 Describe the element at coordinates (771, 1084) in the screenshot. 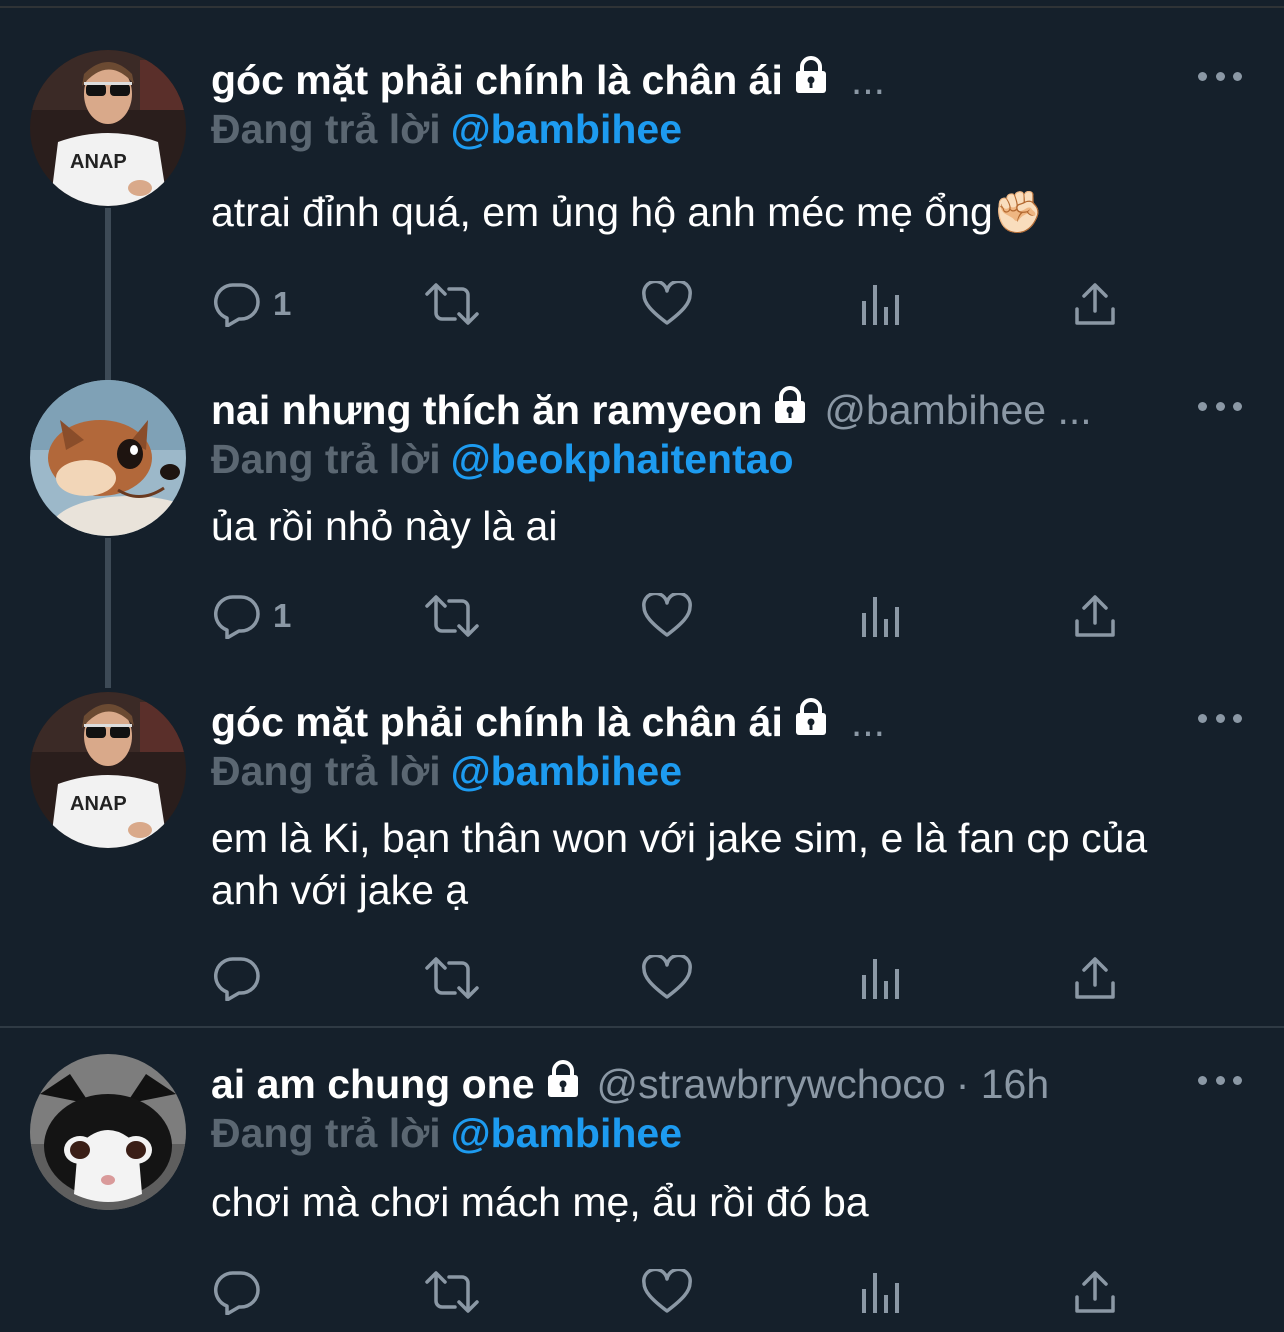

I see `handle: @strawbrrywchoco` at that location.